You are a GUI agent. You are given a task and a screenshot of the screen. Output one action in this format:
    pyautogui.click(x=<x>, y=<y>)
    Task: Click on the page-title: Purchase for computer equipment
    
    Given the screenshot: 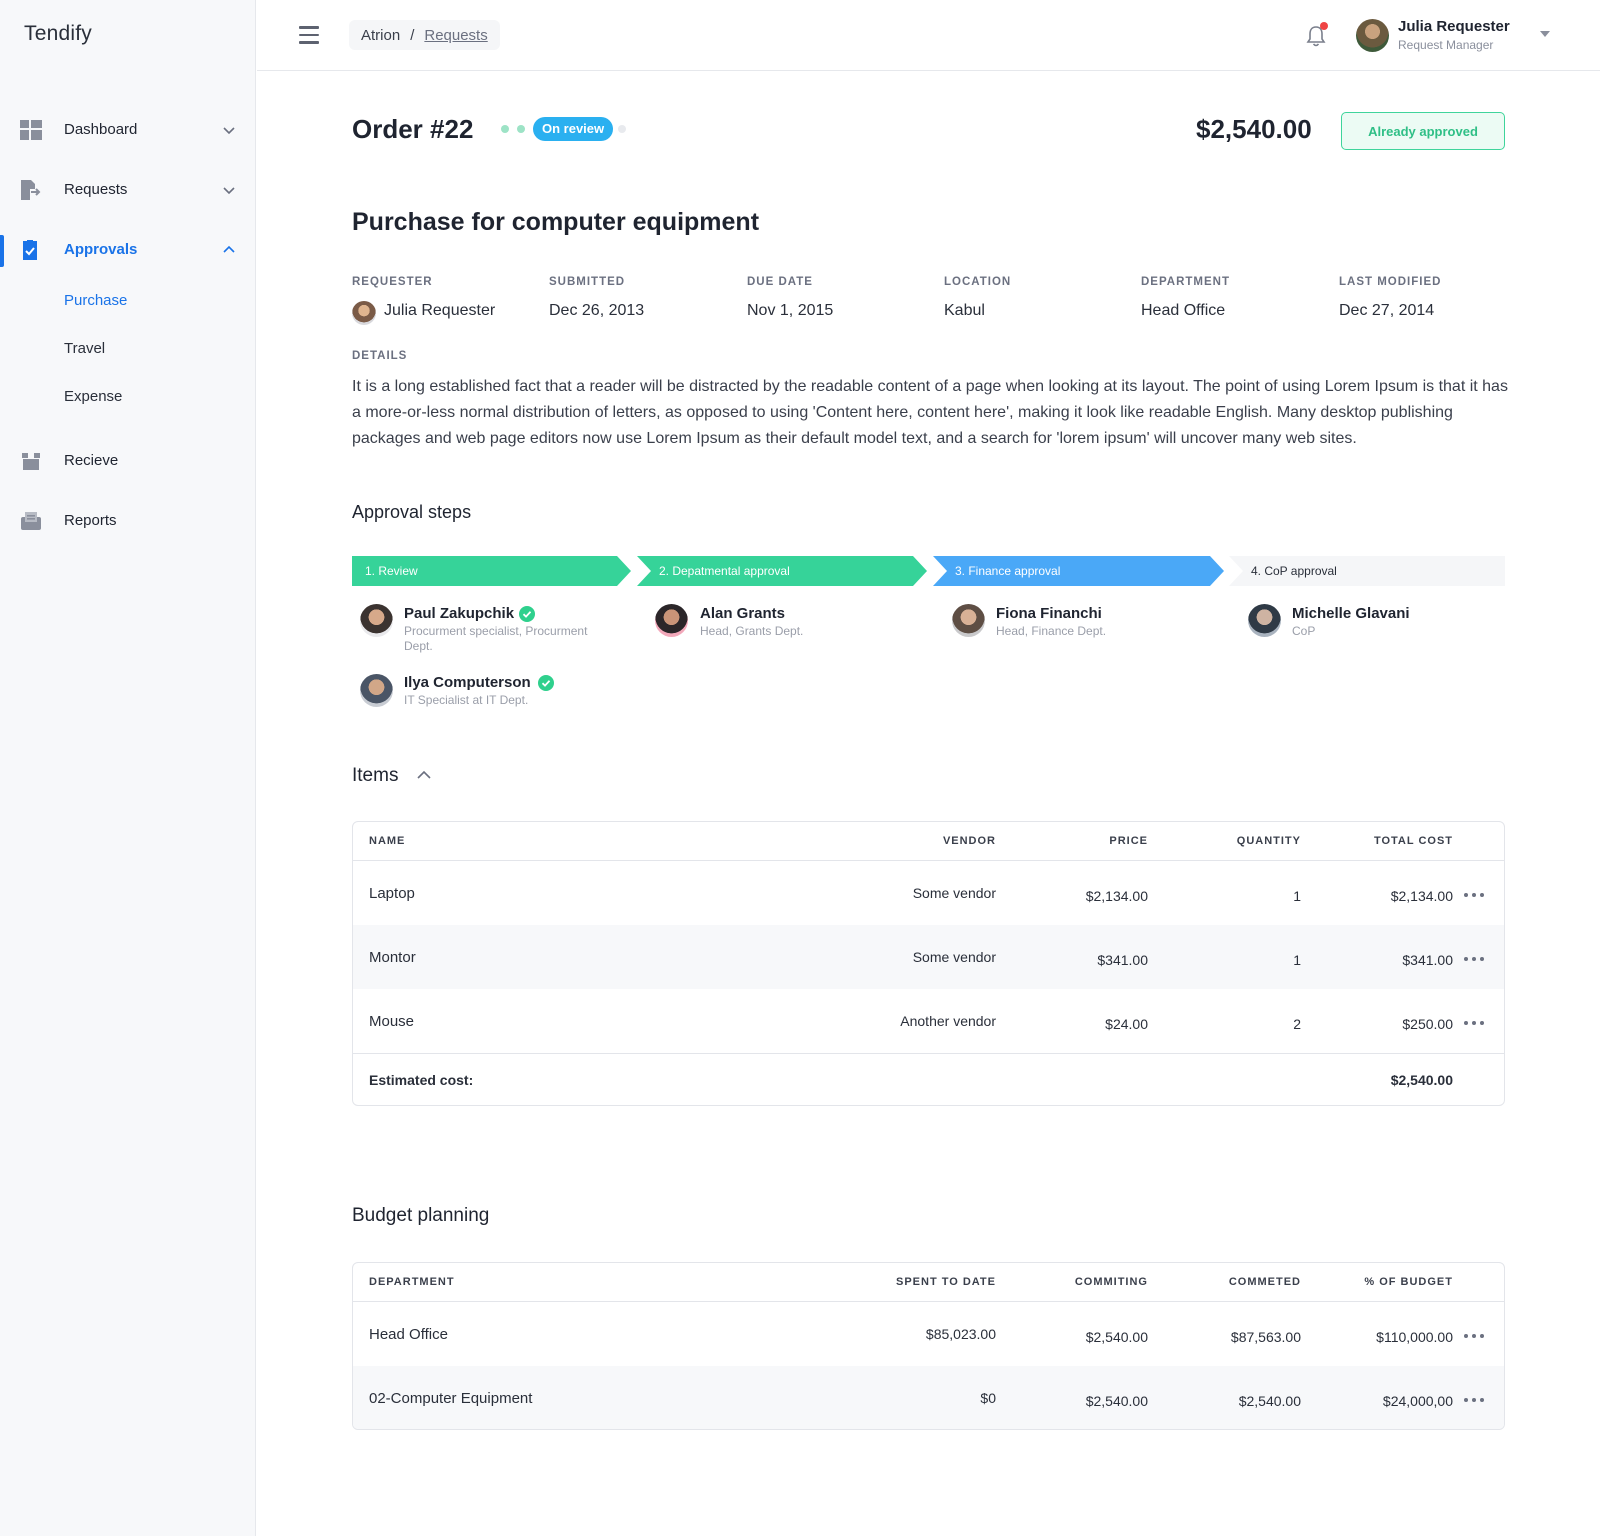 What is the action you would take?
    pyautogui.click(x=556, y=222)
    